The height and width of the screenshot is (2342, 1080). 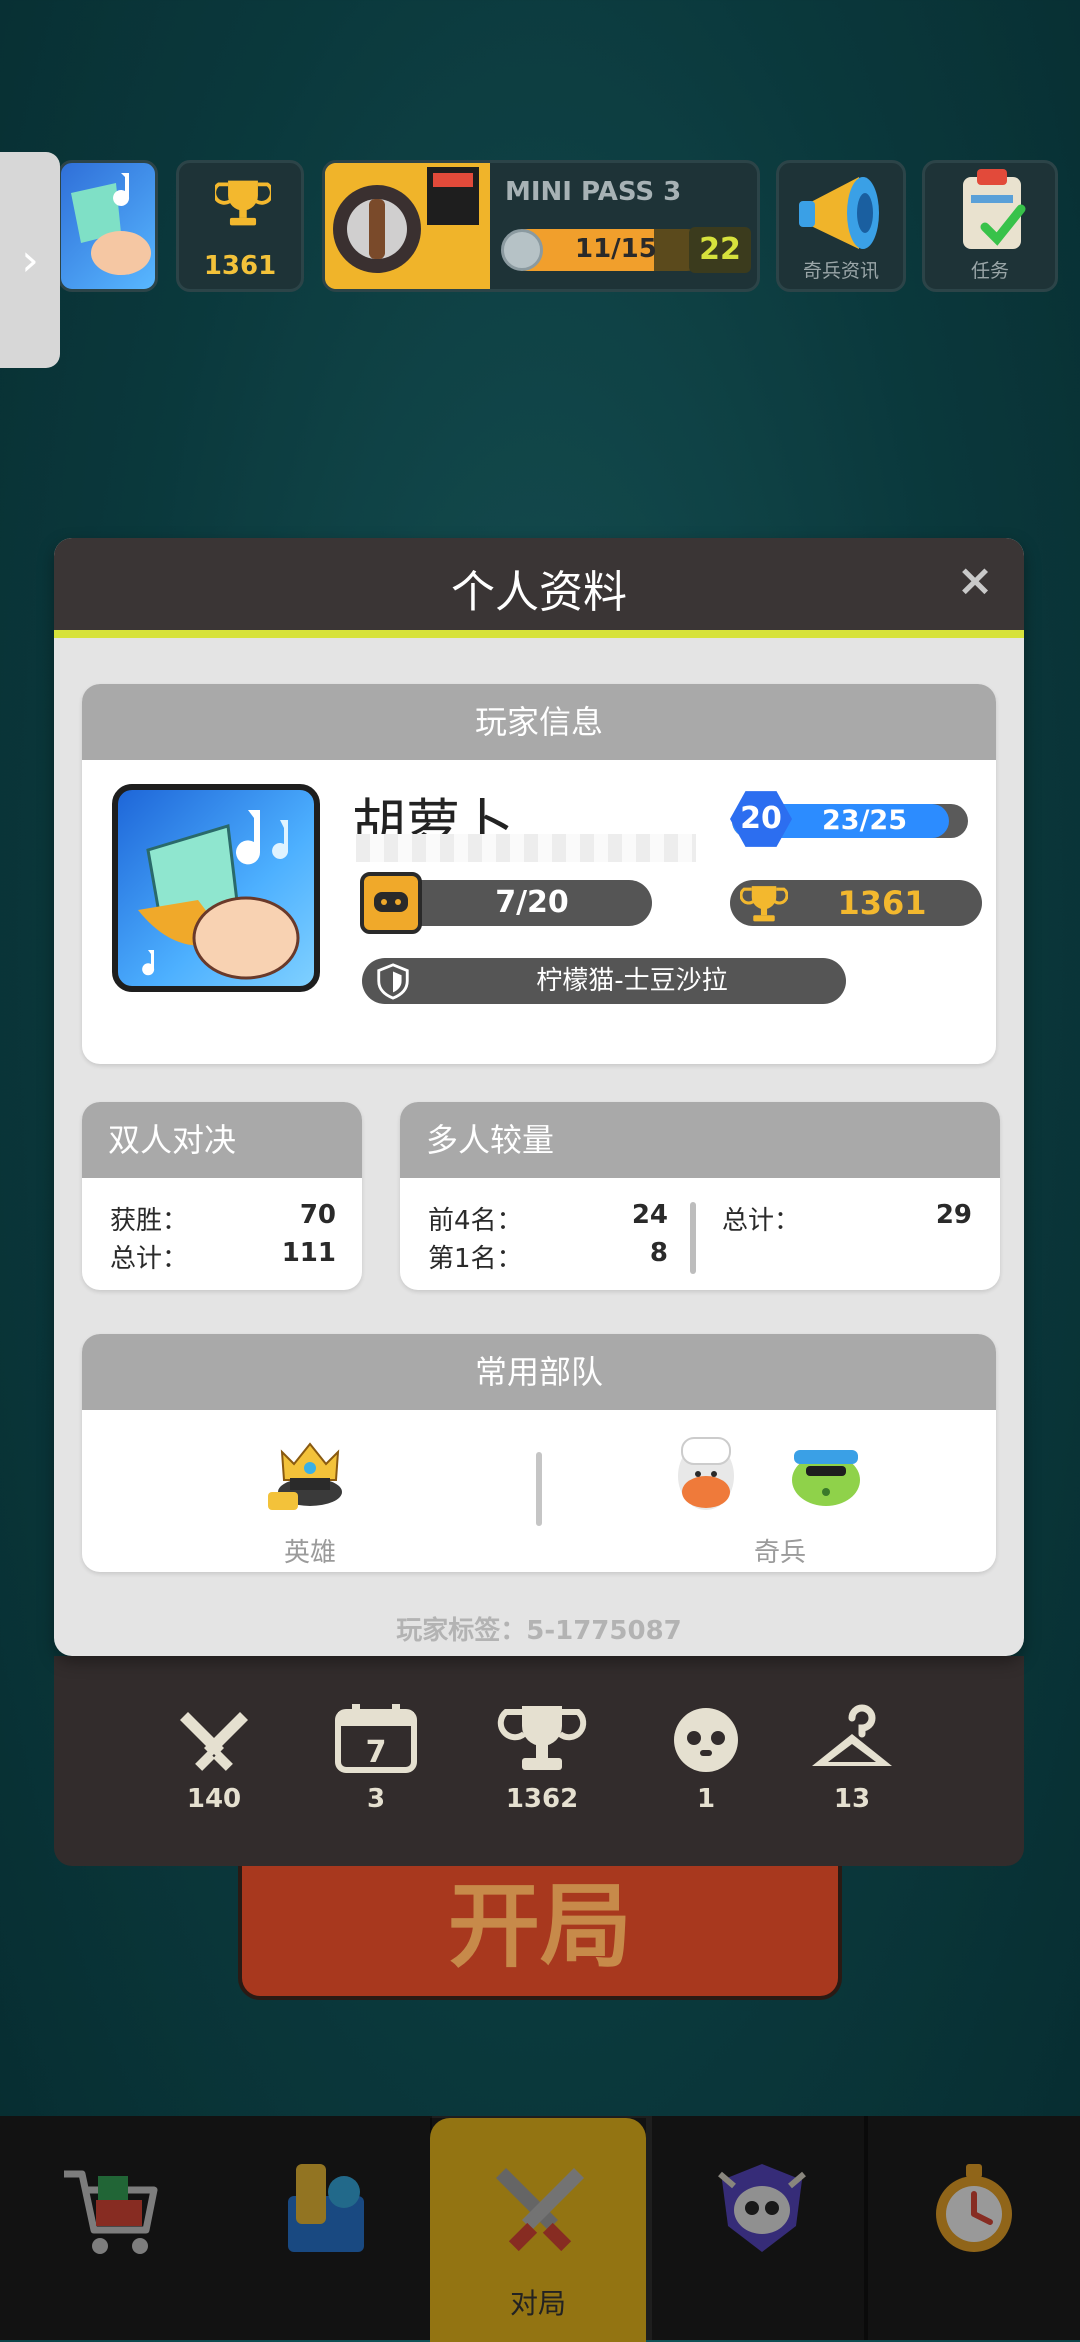 I want to click on pass-title: MINI PASS 3, so click(x=593, y=192).